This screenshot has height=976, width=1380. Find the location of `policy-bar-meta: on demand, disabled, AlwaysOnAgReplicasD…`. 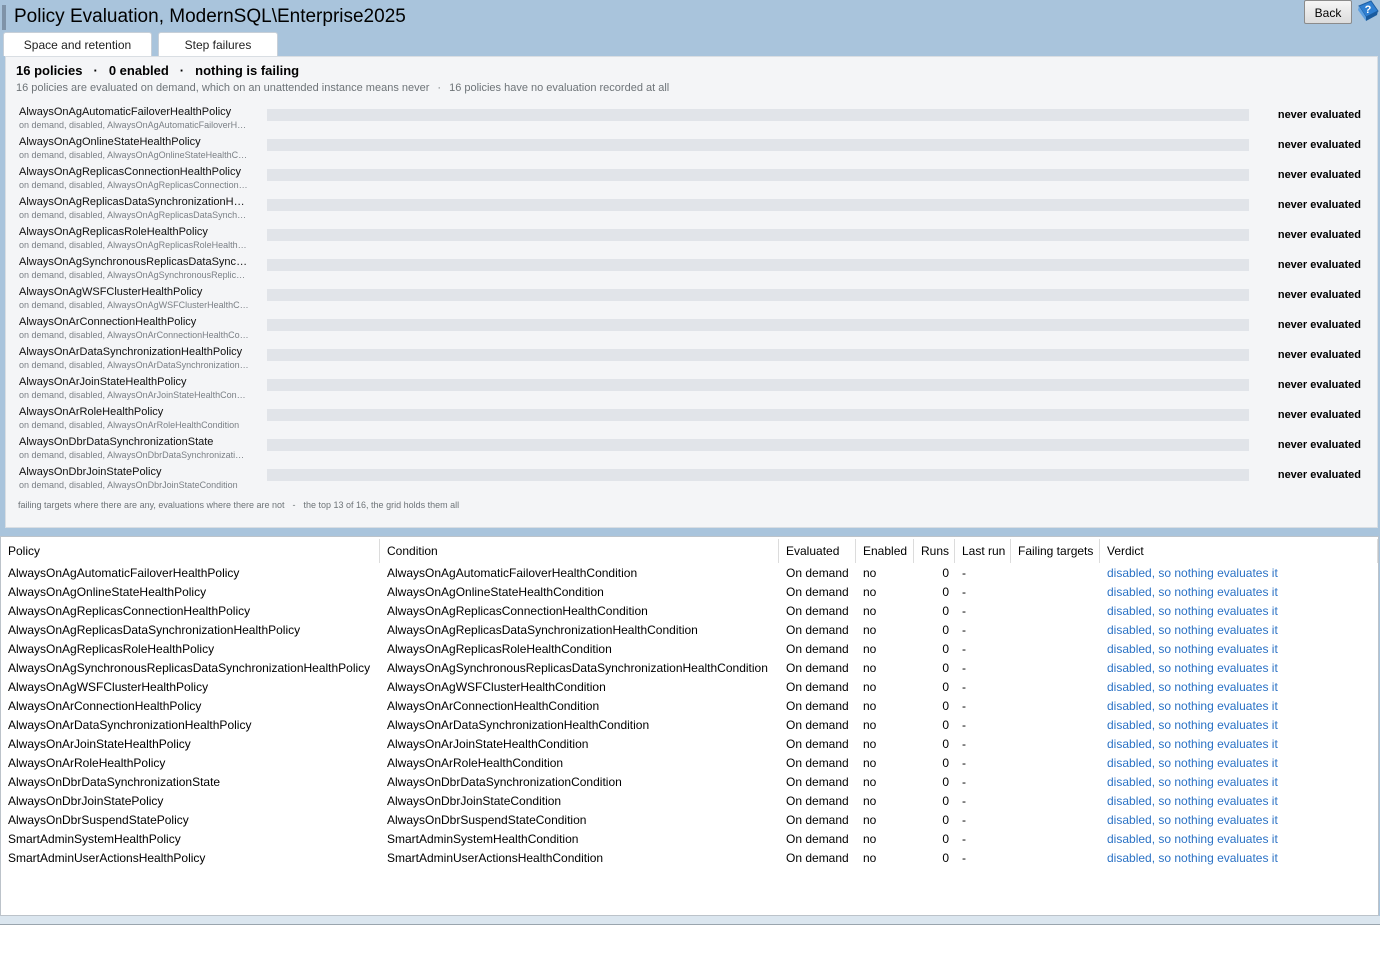

policy-bar-meta: on demand, disabled, AlwaysOnAgReplicasD… is located at coordinates (134, 215).